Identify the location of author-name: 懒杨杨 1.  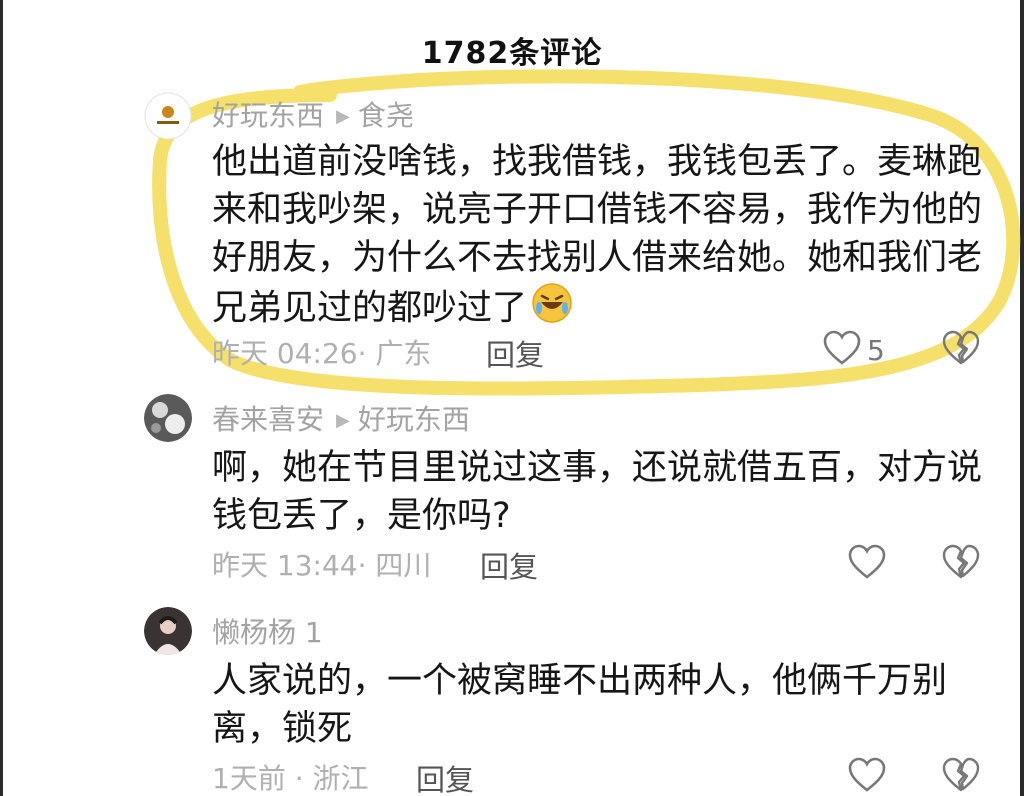
(267, 632).